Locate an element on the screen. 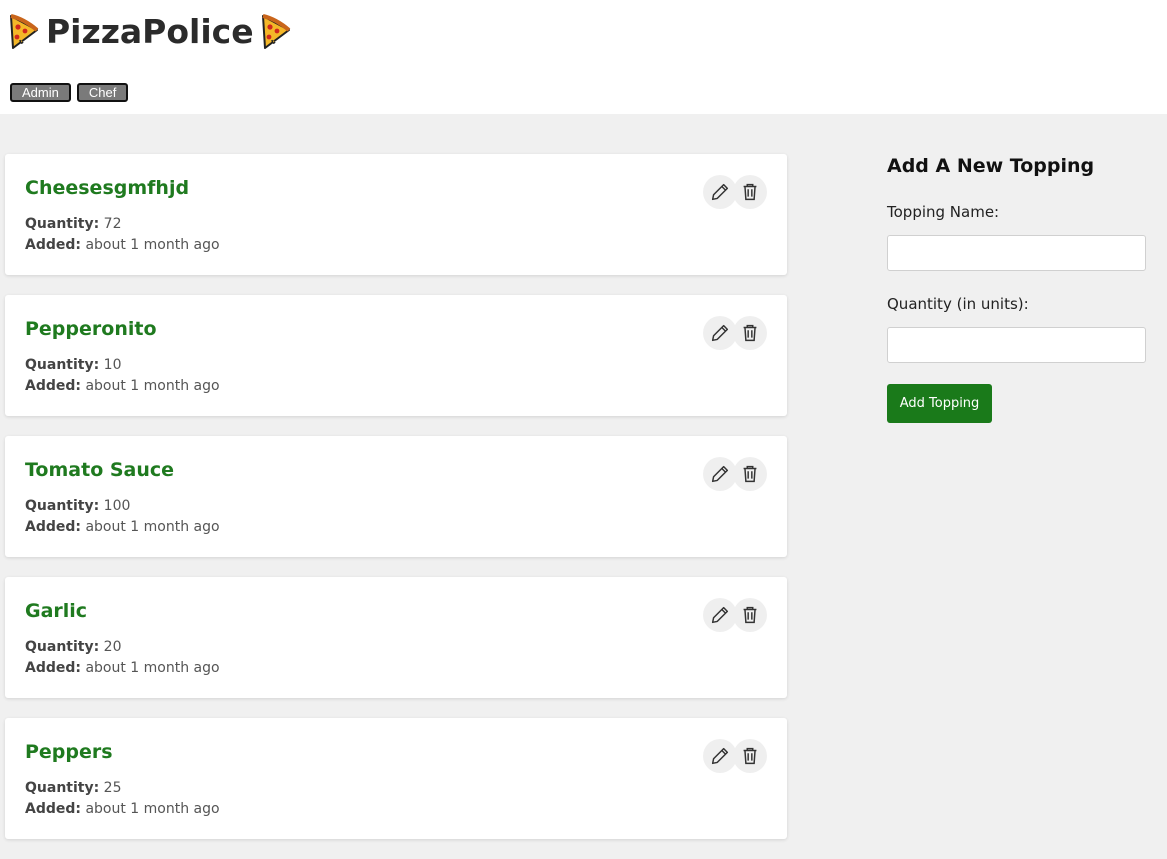  role-switcher: Admin Chef is located at coordinates (69, 92).